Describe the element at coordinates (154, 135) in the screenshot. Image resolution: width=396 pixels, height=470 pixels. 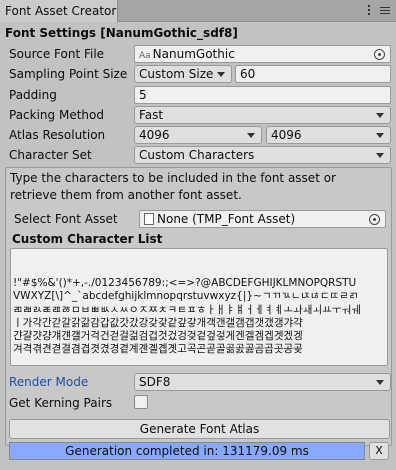
I see `atlas-width-value: 4096` at that location.